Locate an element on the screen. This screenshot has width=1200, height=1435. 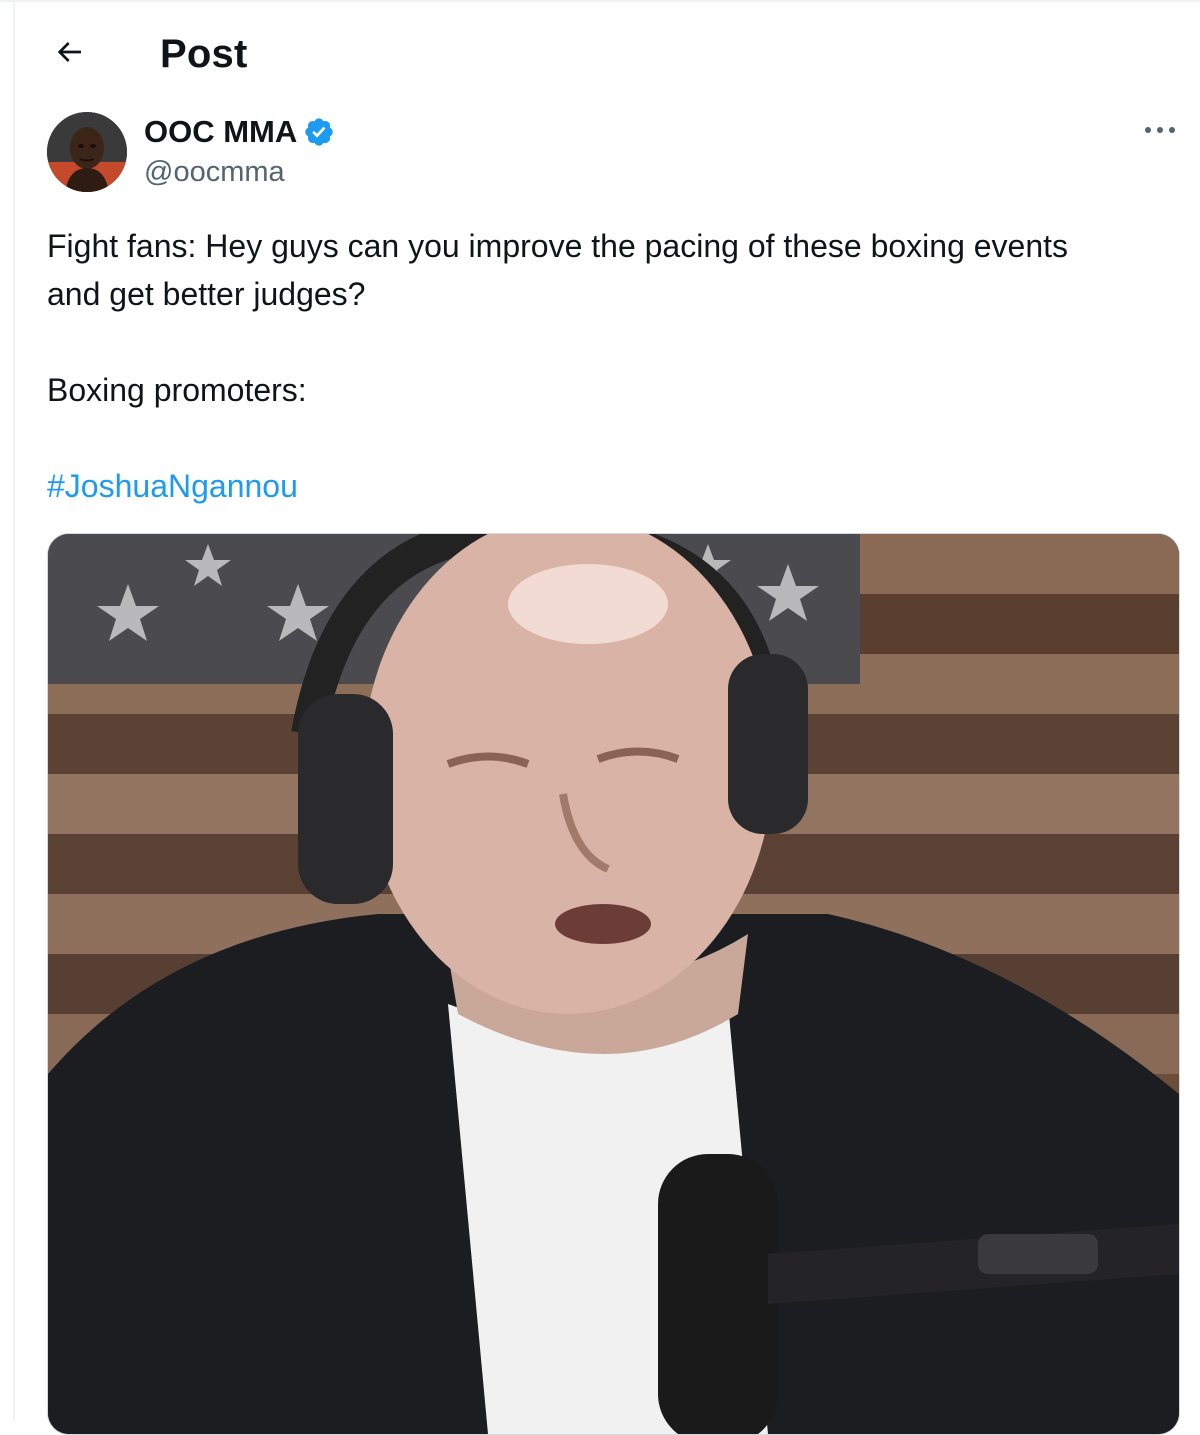
post-text-line: and get better judges? is located at coordinates (206, 294).